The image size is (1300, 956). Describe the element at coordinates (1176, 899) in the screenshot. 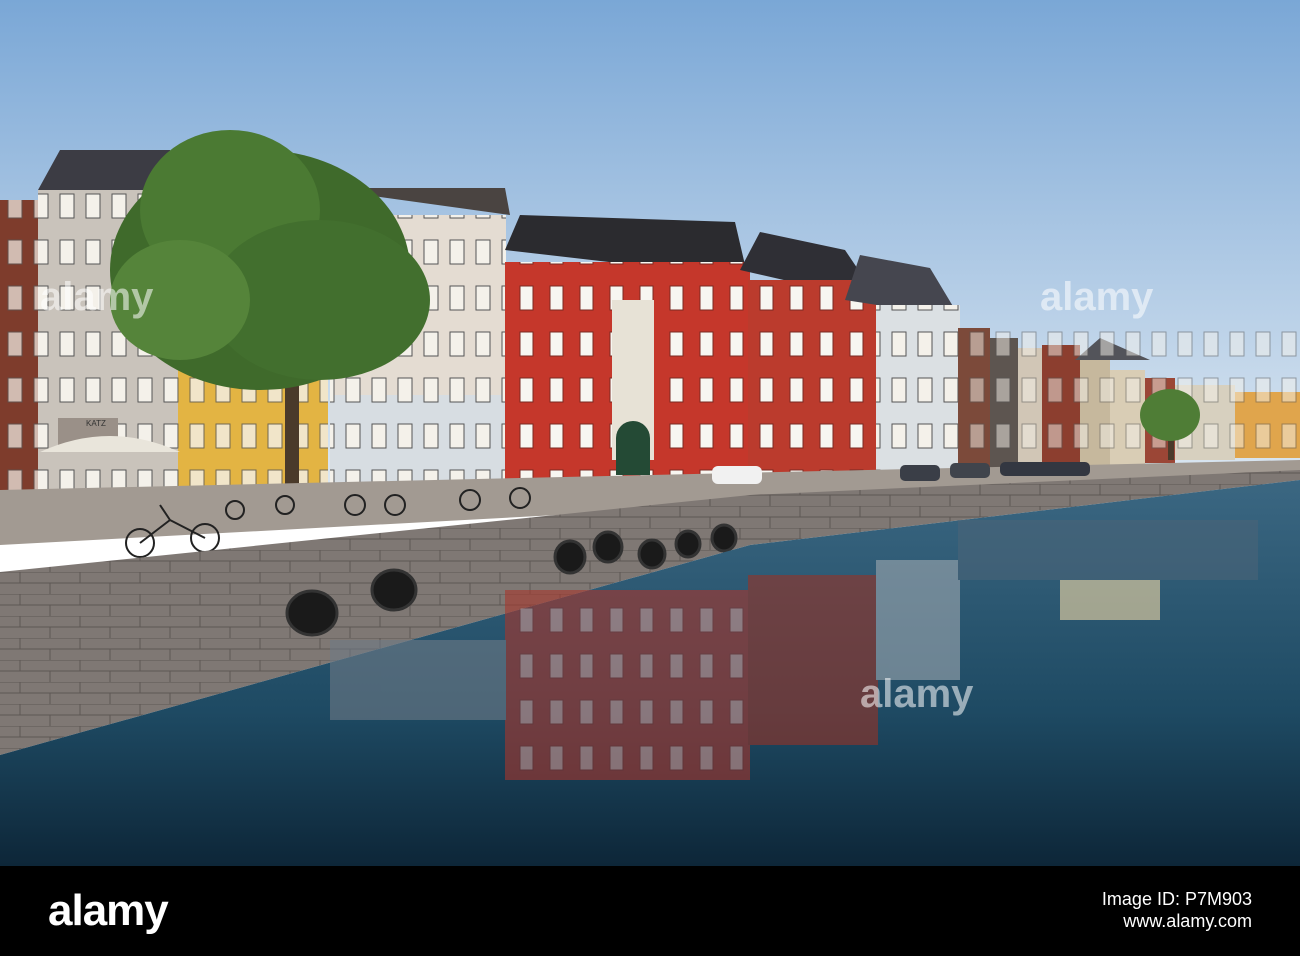

I see `image-id: Image ID: P7M903` at that location.